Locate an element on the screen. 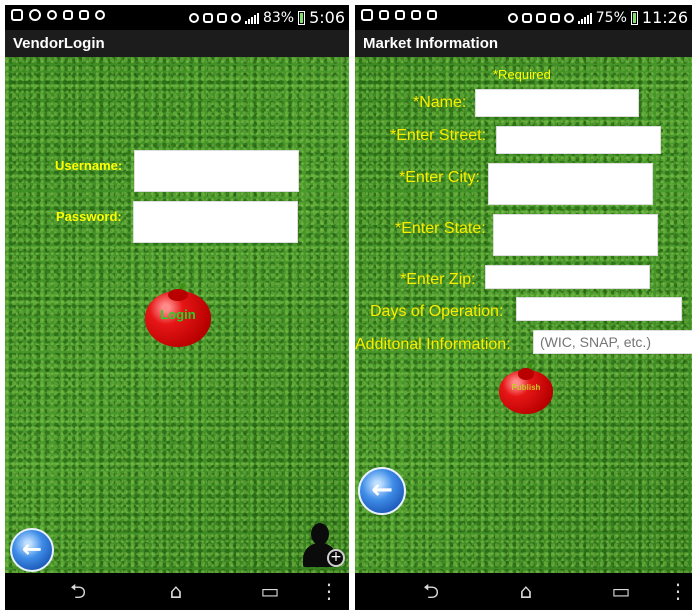 The width and height of the screenshot is (692, 610). name-input is located at coordinates (557, 103).